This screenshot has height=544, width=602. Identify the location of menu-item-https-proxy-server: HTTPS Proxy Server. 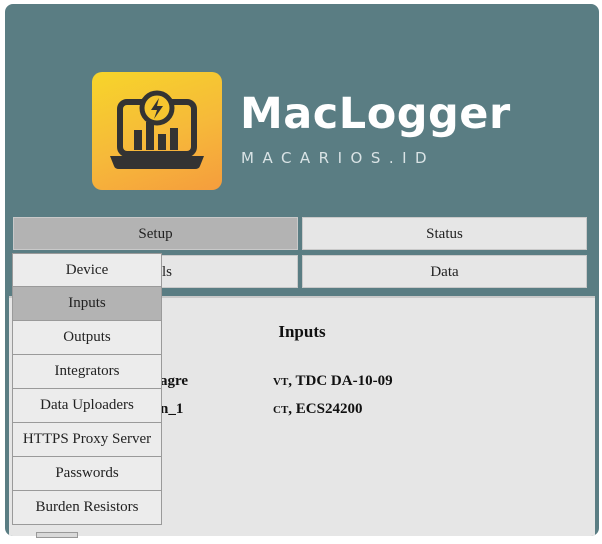
(87, 440).